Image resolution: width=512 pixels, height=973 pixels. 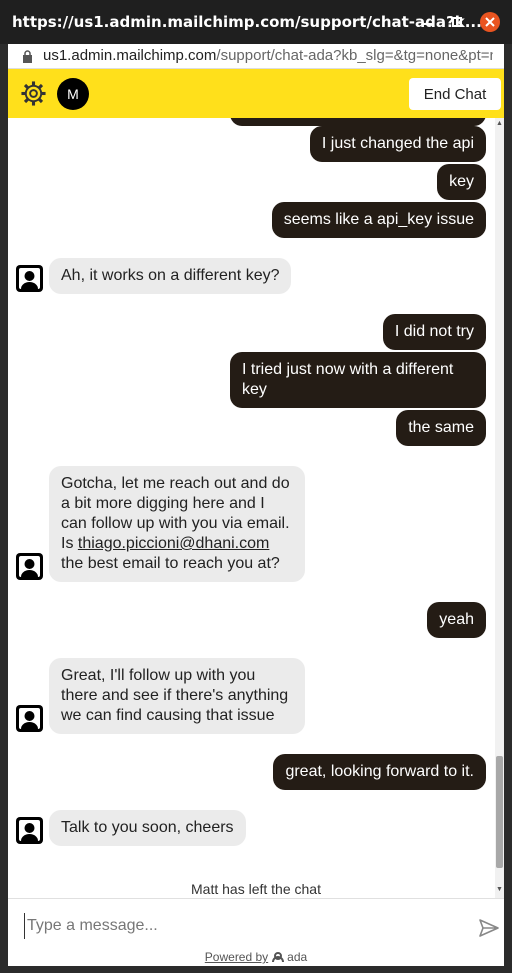 I want to click on message-user: I tried just now with a different key, so click(x=358, y=380).